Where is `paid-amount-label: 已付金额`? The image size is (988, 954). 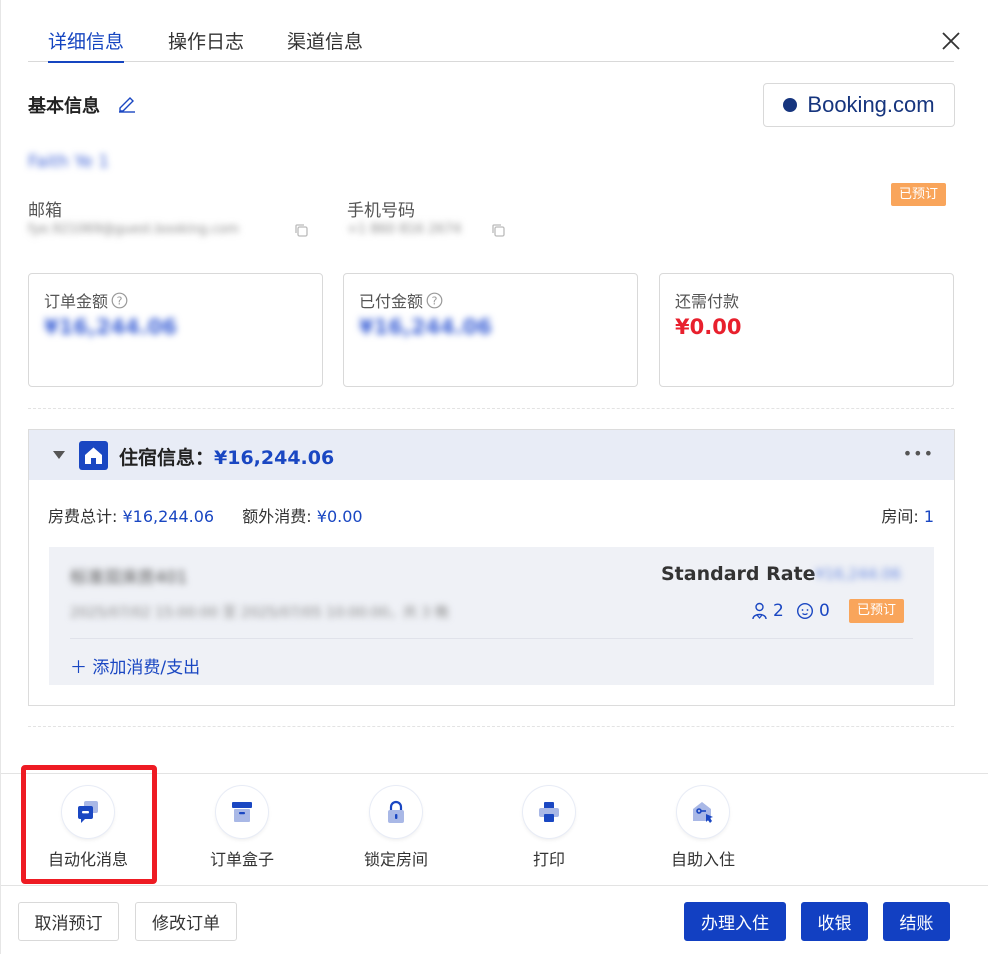 paid-amount-label: 已付金额 is located at coordinates (391, 301).